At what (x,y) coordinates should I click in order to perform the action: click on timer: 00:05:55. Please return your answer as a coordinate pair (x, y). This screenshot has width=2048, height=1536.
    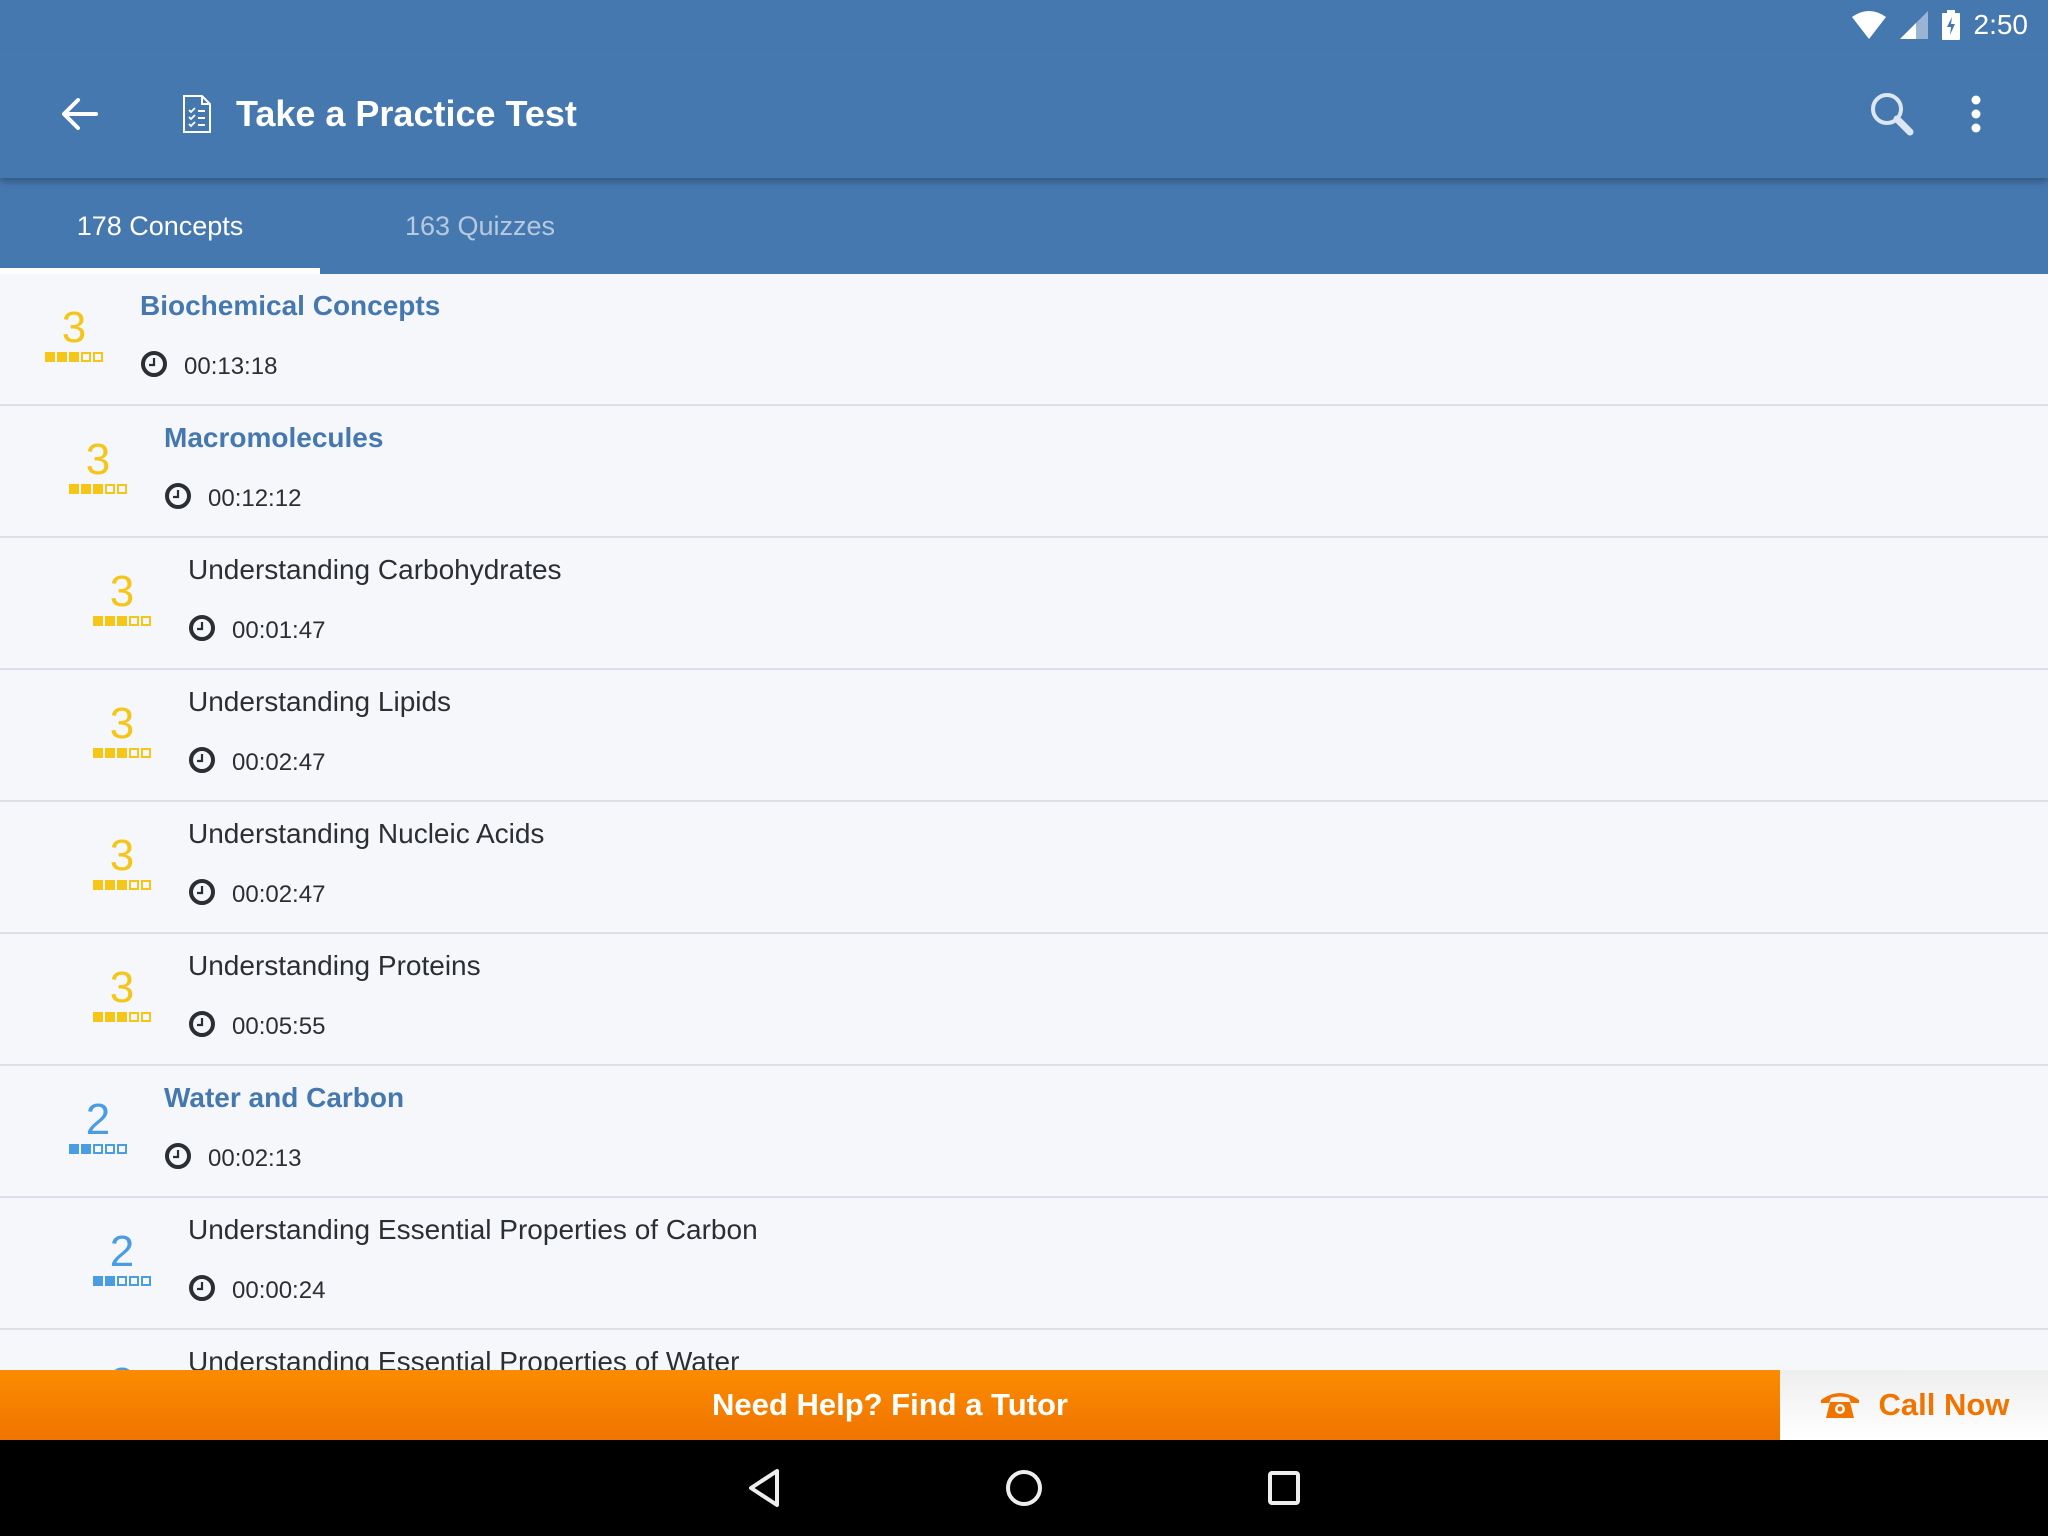
    Looking at the image, I should click on (334, 1026).